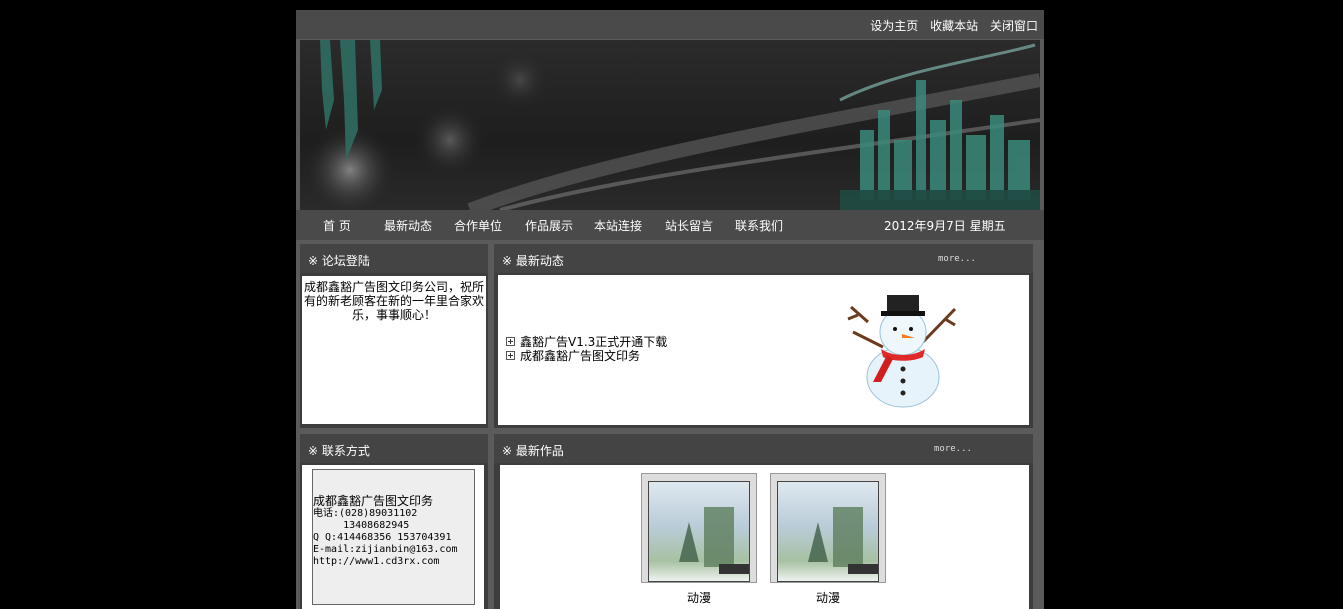 The height and width of the screenshot is (609, 1343). What do you see at coordinates (1014, 26) in the screenshot?
I see `close-window-link: 关闭窗口` at bounding box center [1014, 26].